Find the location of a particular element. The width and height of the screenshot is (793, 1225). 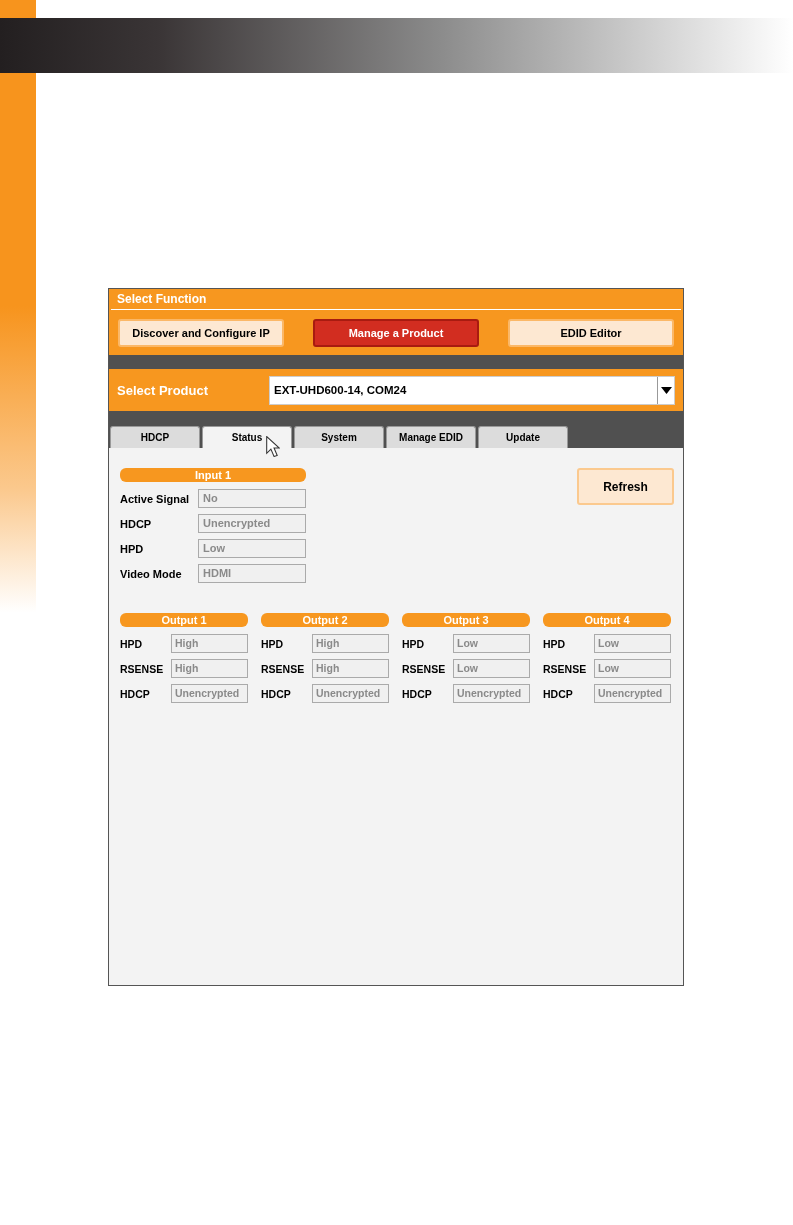

dropdown-arrow-icon is located at coordinates (666, 390).